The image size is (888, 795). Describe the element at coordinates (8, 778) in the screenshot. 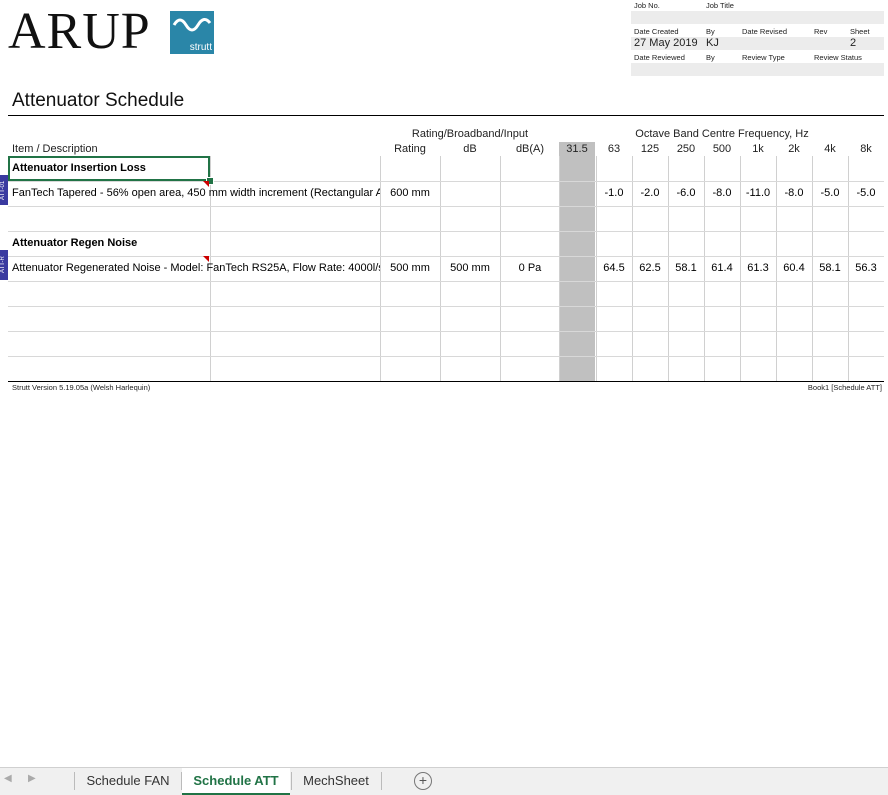

I see `prev-sheet-icon: ◀` at that location.